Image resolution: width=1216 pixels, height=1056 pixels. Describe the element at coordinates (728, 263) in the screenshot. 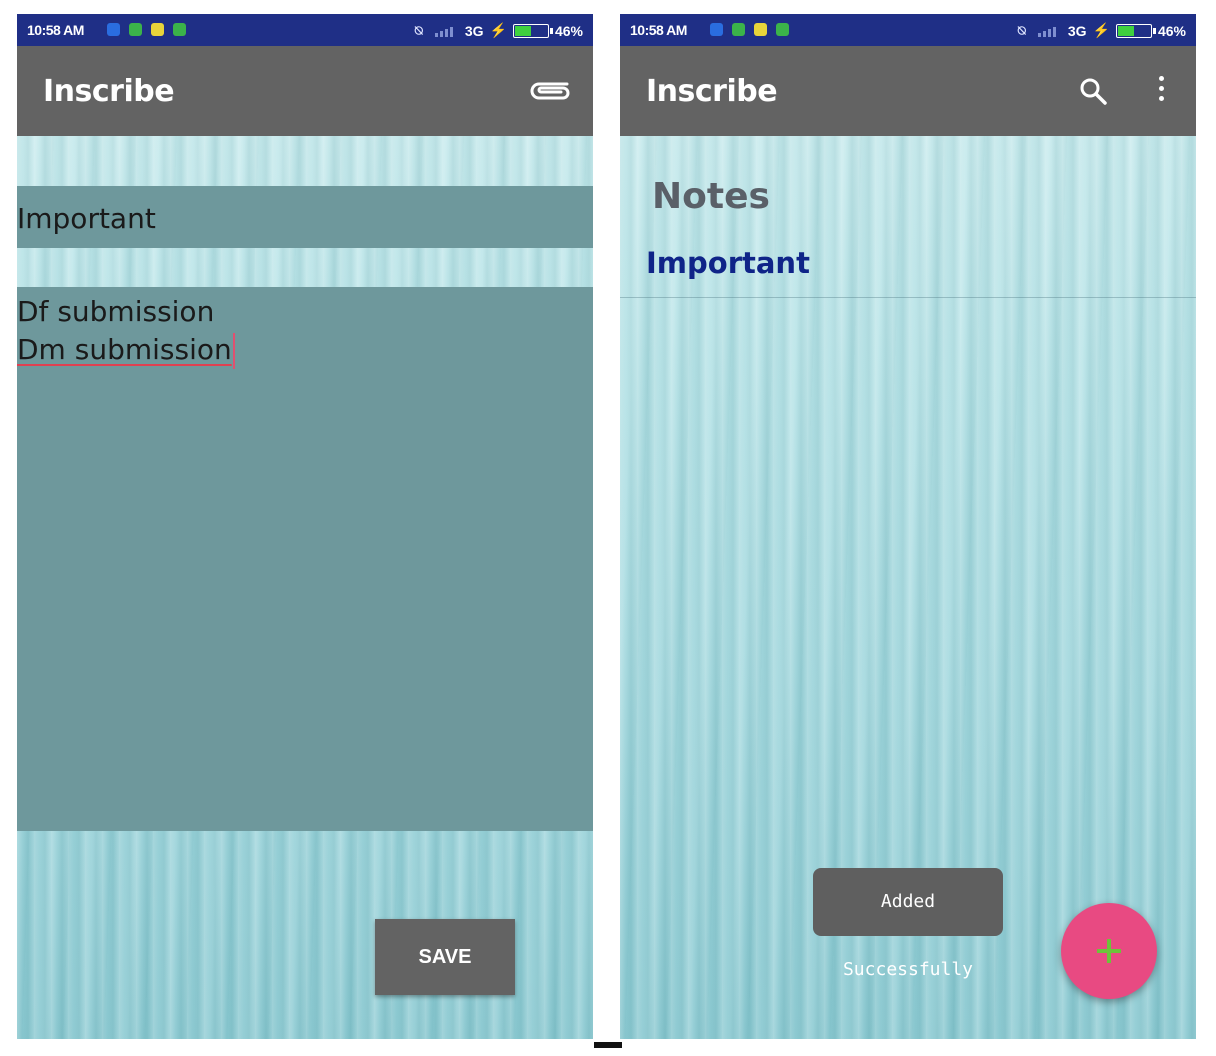

I see `note-title: Important` at that location.